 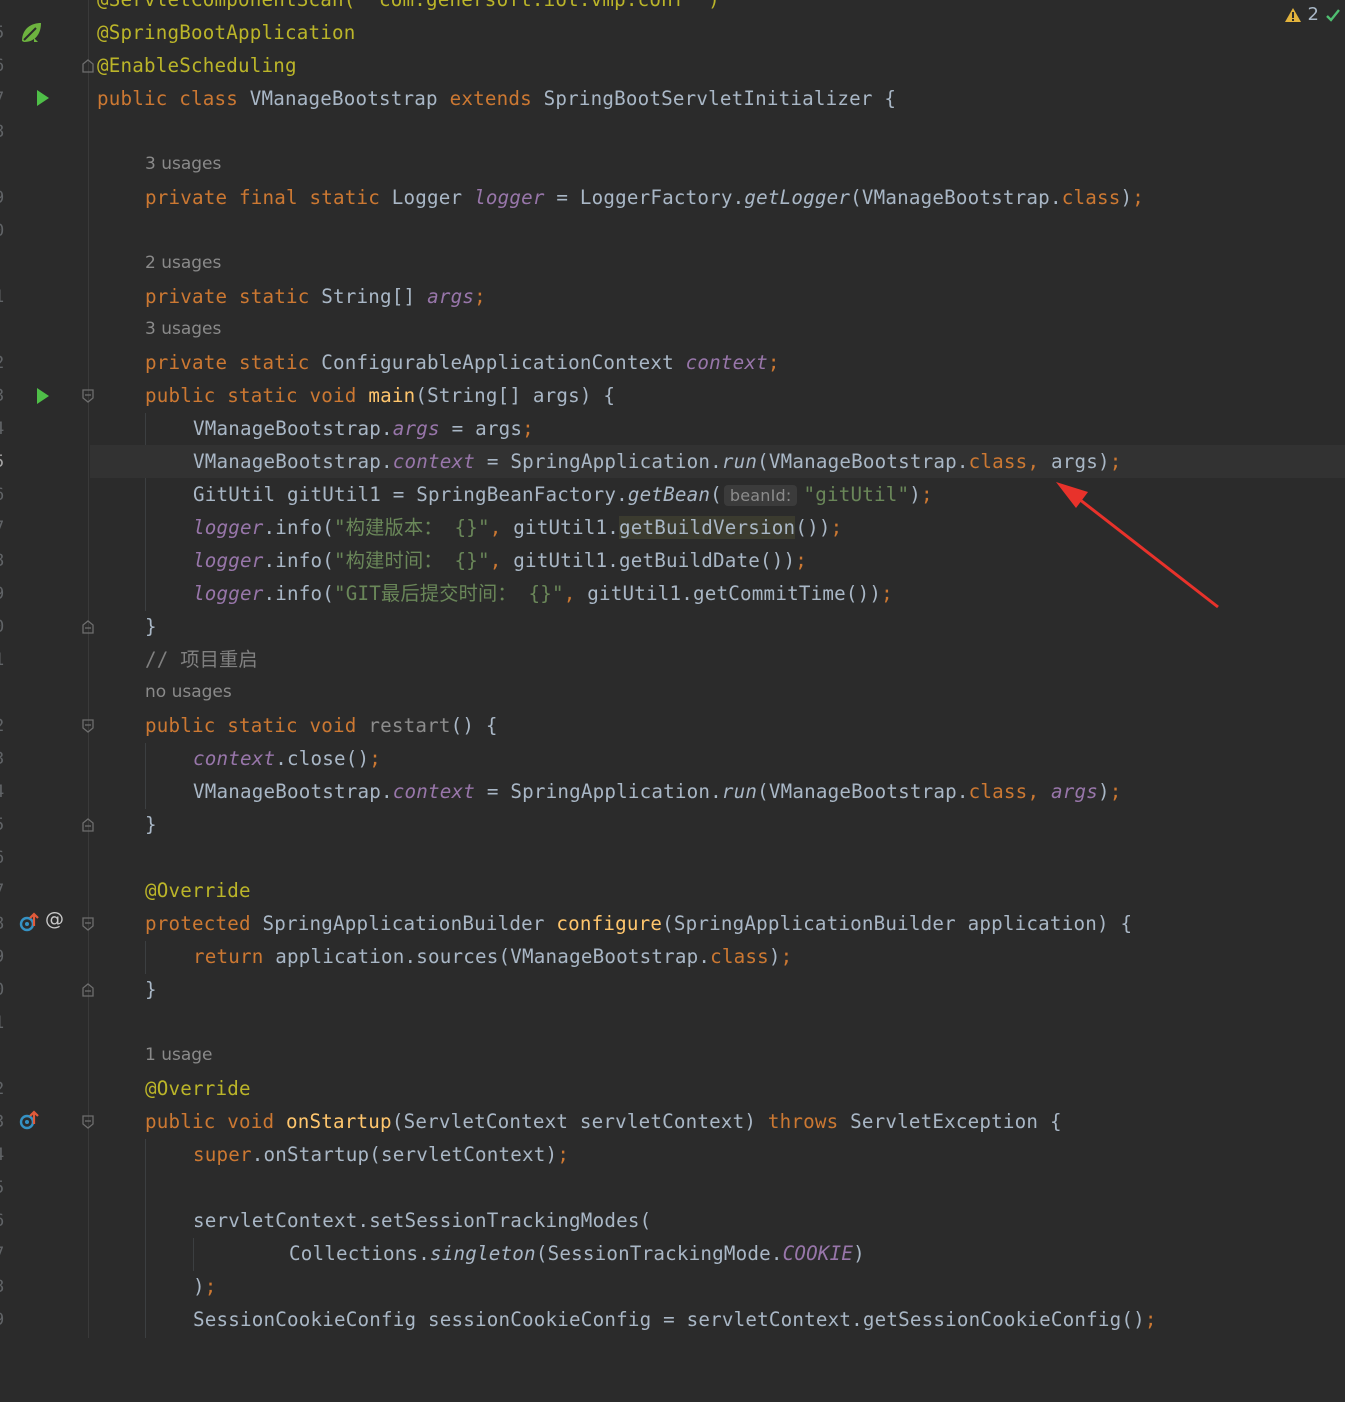 What do you see at coordinates (672, 1286) in the screenshot?
I see `code-line: );` at bounding box center [672, 1286].